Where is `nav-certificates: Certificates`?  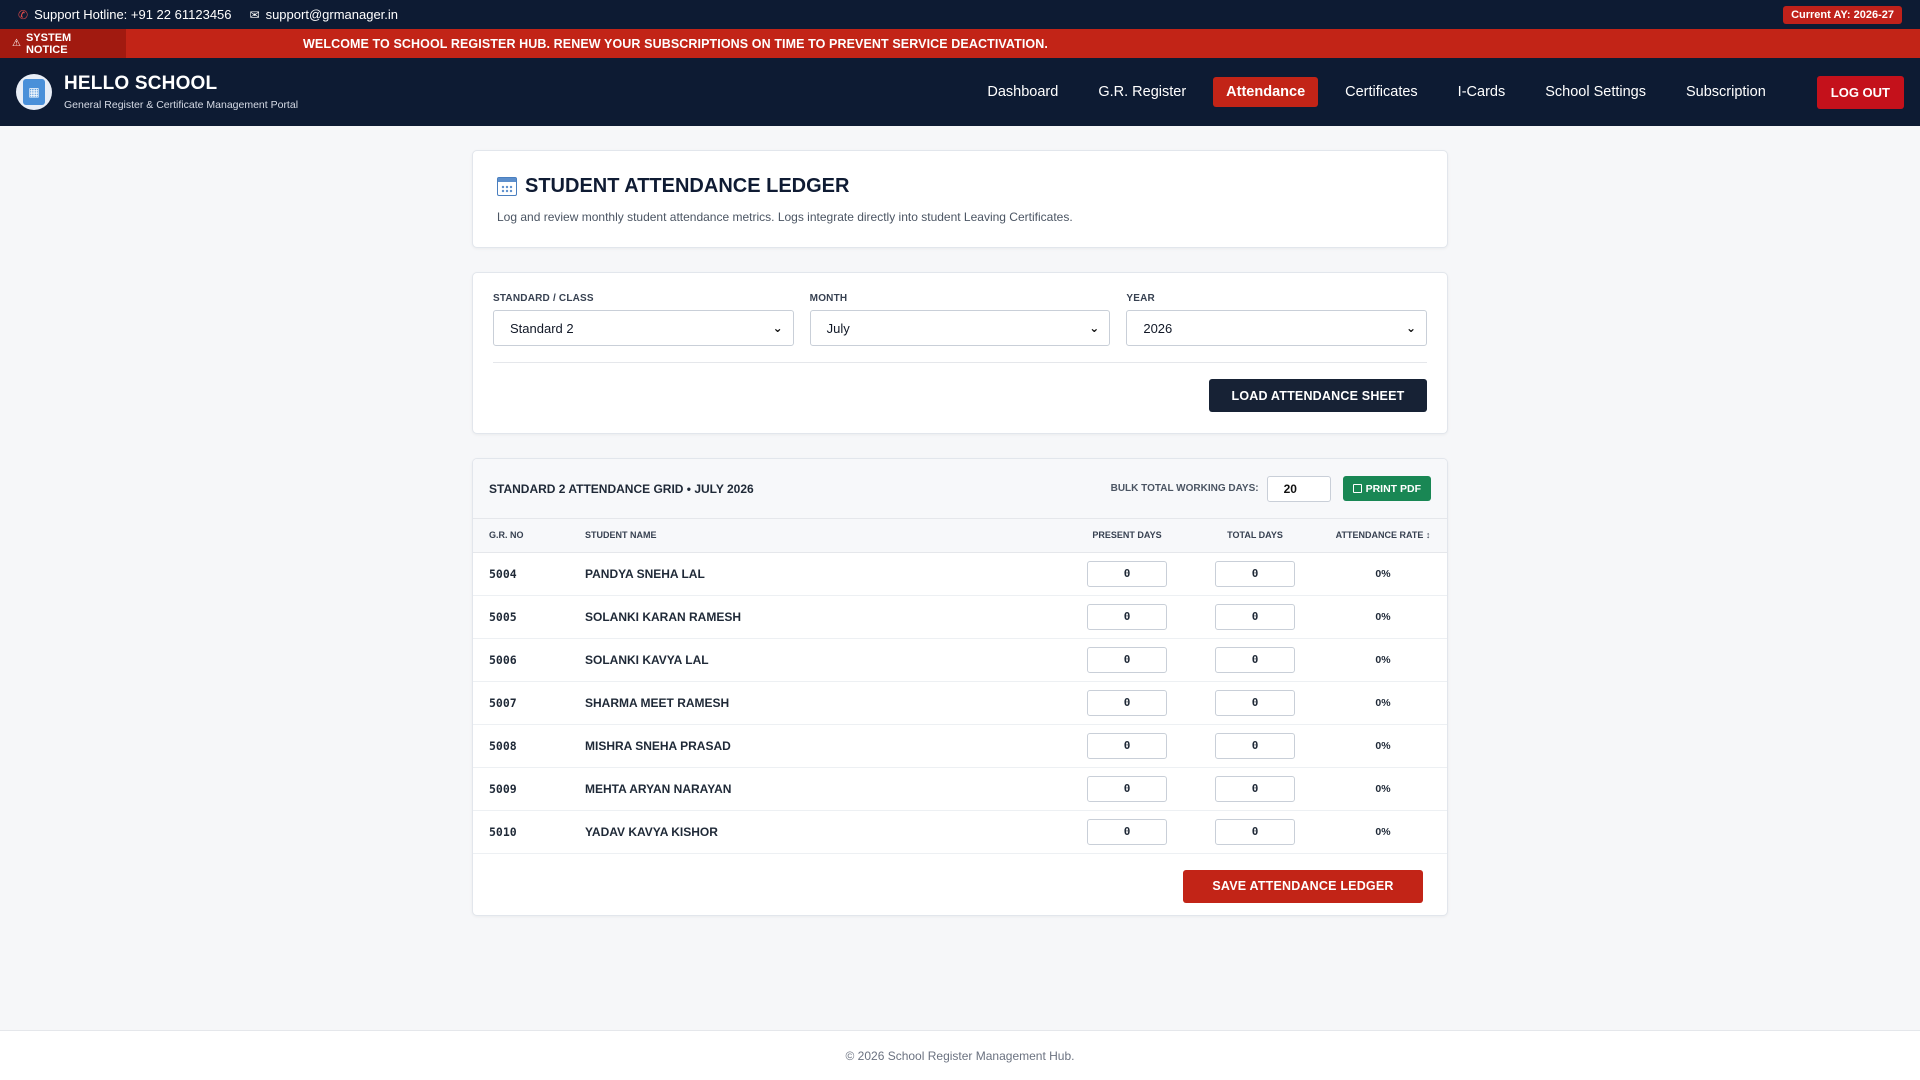
nav-certificates: Certificates is located at coordinates (1381, 92).